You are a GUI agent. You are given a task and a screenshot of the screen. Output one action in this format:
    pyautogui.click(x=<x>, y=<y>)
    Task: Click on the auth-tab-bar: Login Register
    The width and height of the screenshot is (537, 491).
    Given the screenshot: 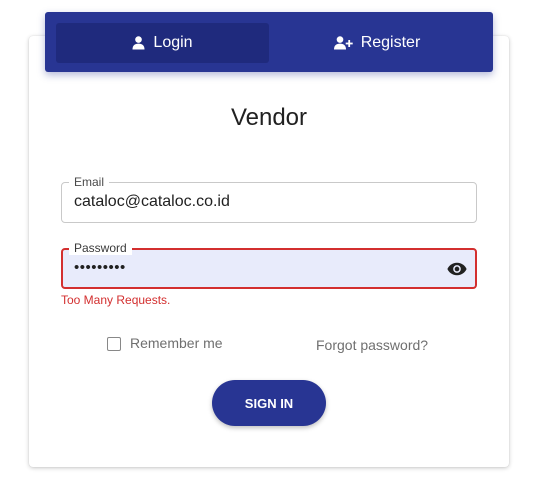 What is the action you would take?
    pyautogui.click(x=269, y=42)
    